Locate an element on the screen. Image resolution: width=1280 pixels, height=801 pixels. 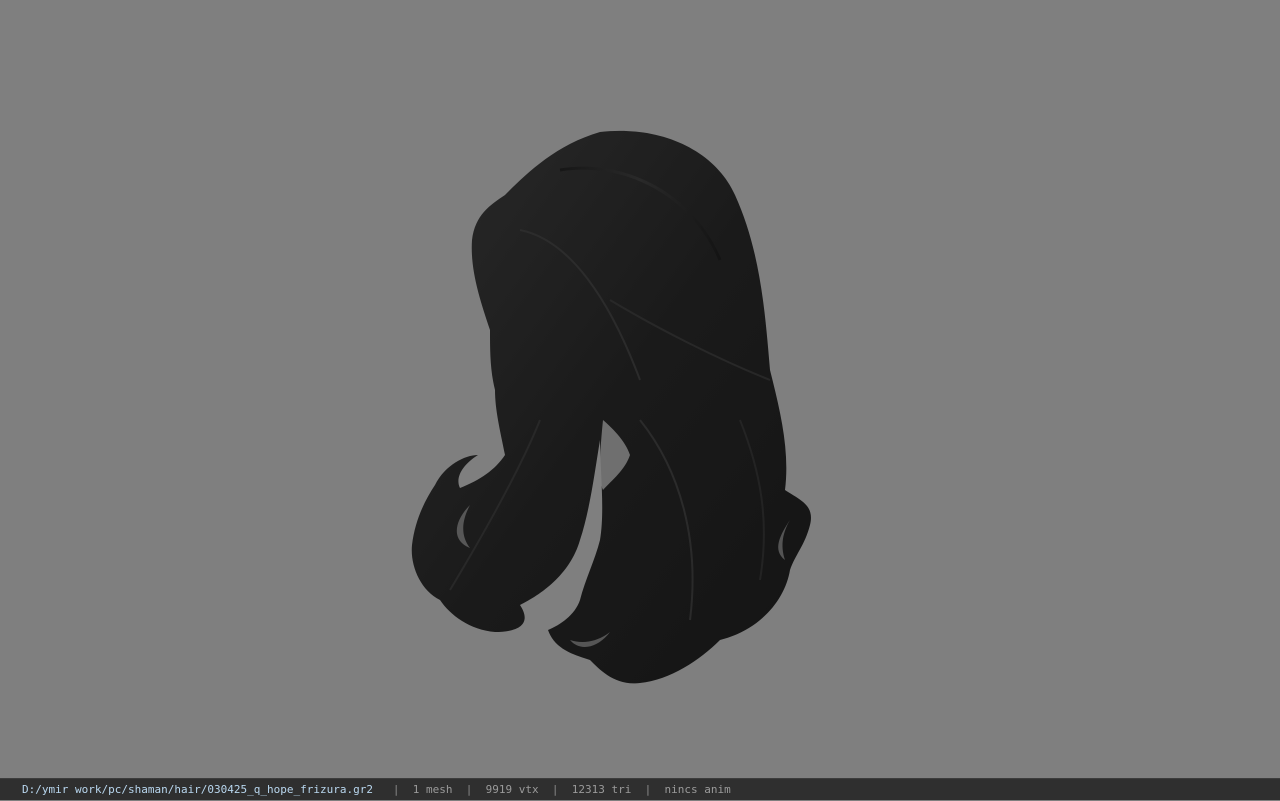
vertex-count: 9919 vtx is located at coordinates (512, 789).